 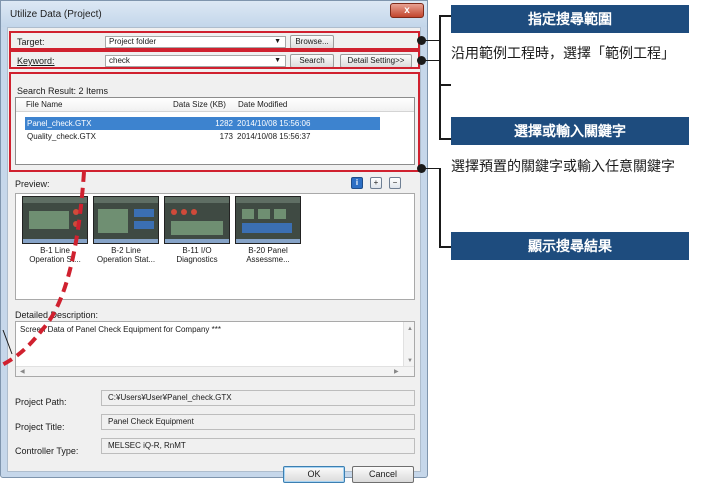 What do you see at coordinates (47, 451) in the screenshot?
I see `controller-type-label: Controller Type:` at bounding box center [47, 451].